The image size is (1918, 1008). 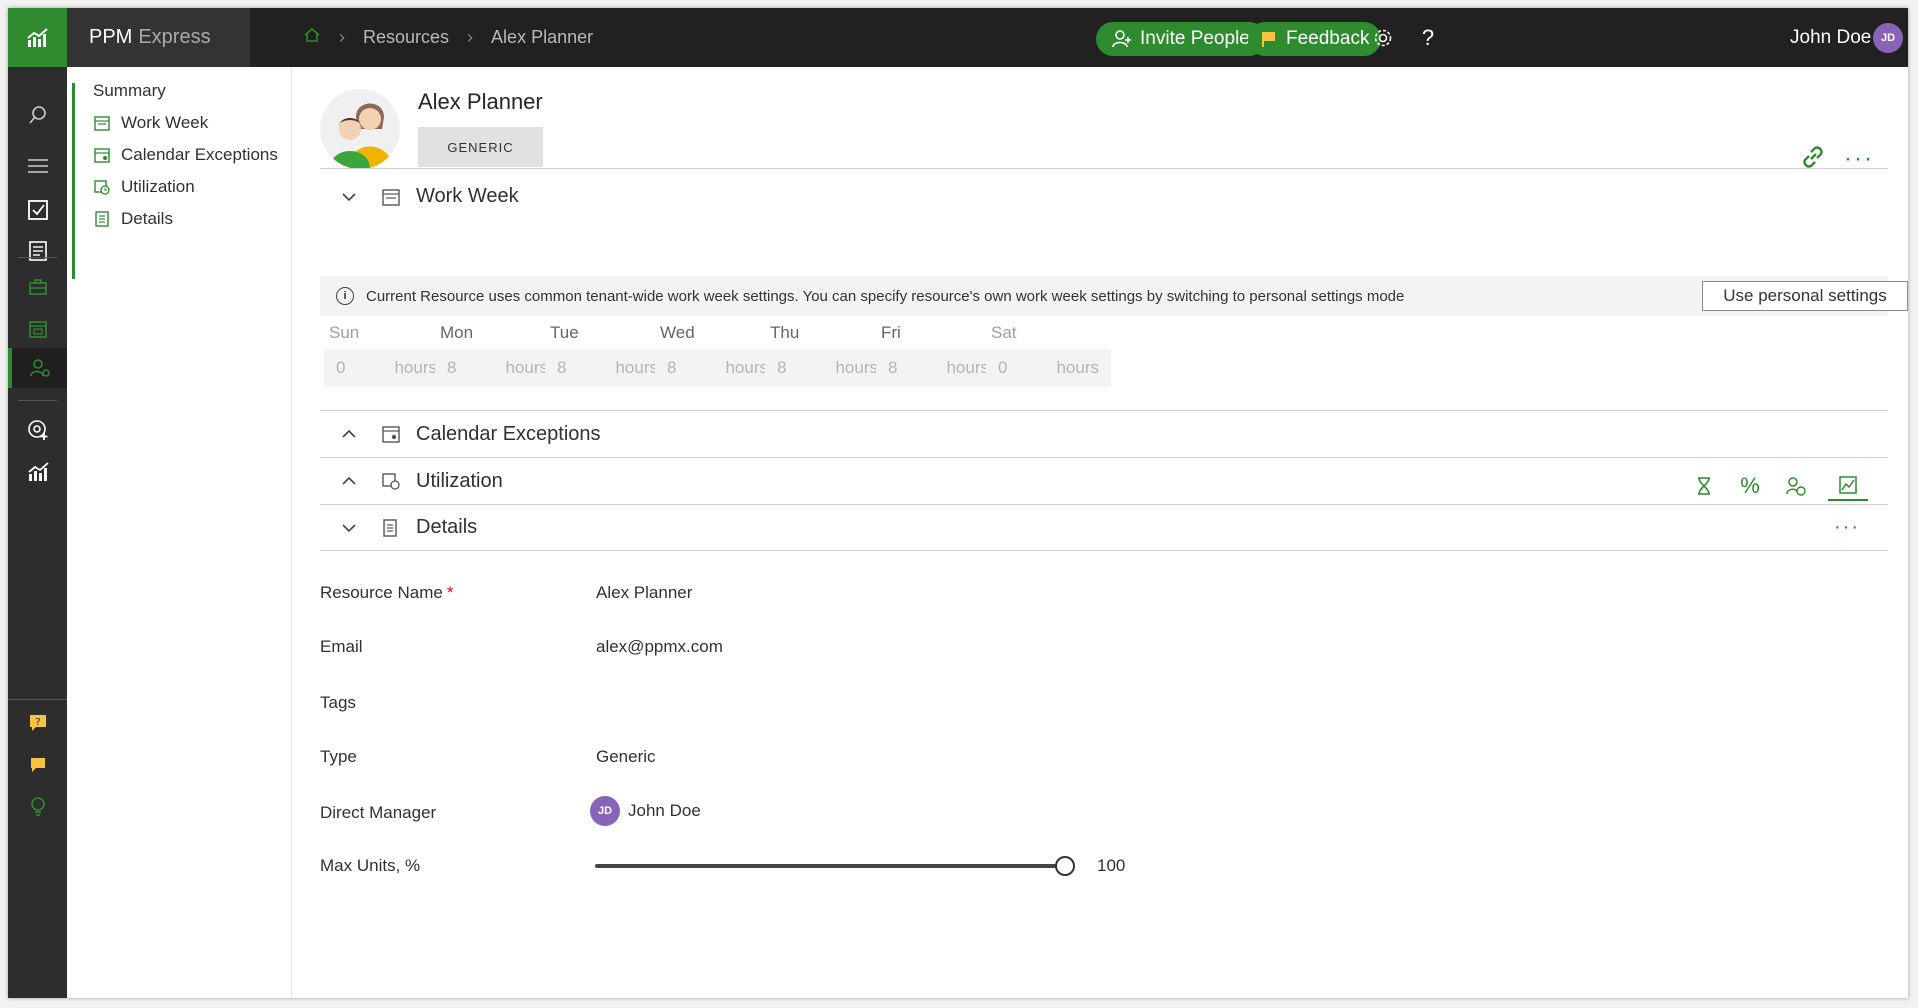 What do you see at coordinates (450, 592) in the screenshot?
I see `required-mark: *` at bounding box center [450, 592].